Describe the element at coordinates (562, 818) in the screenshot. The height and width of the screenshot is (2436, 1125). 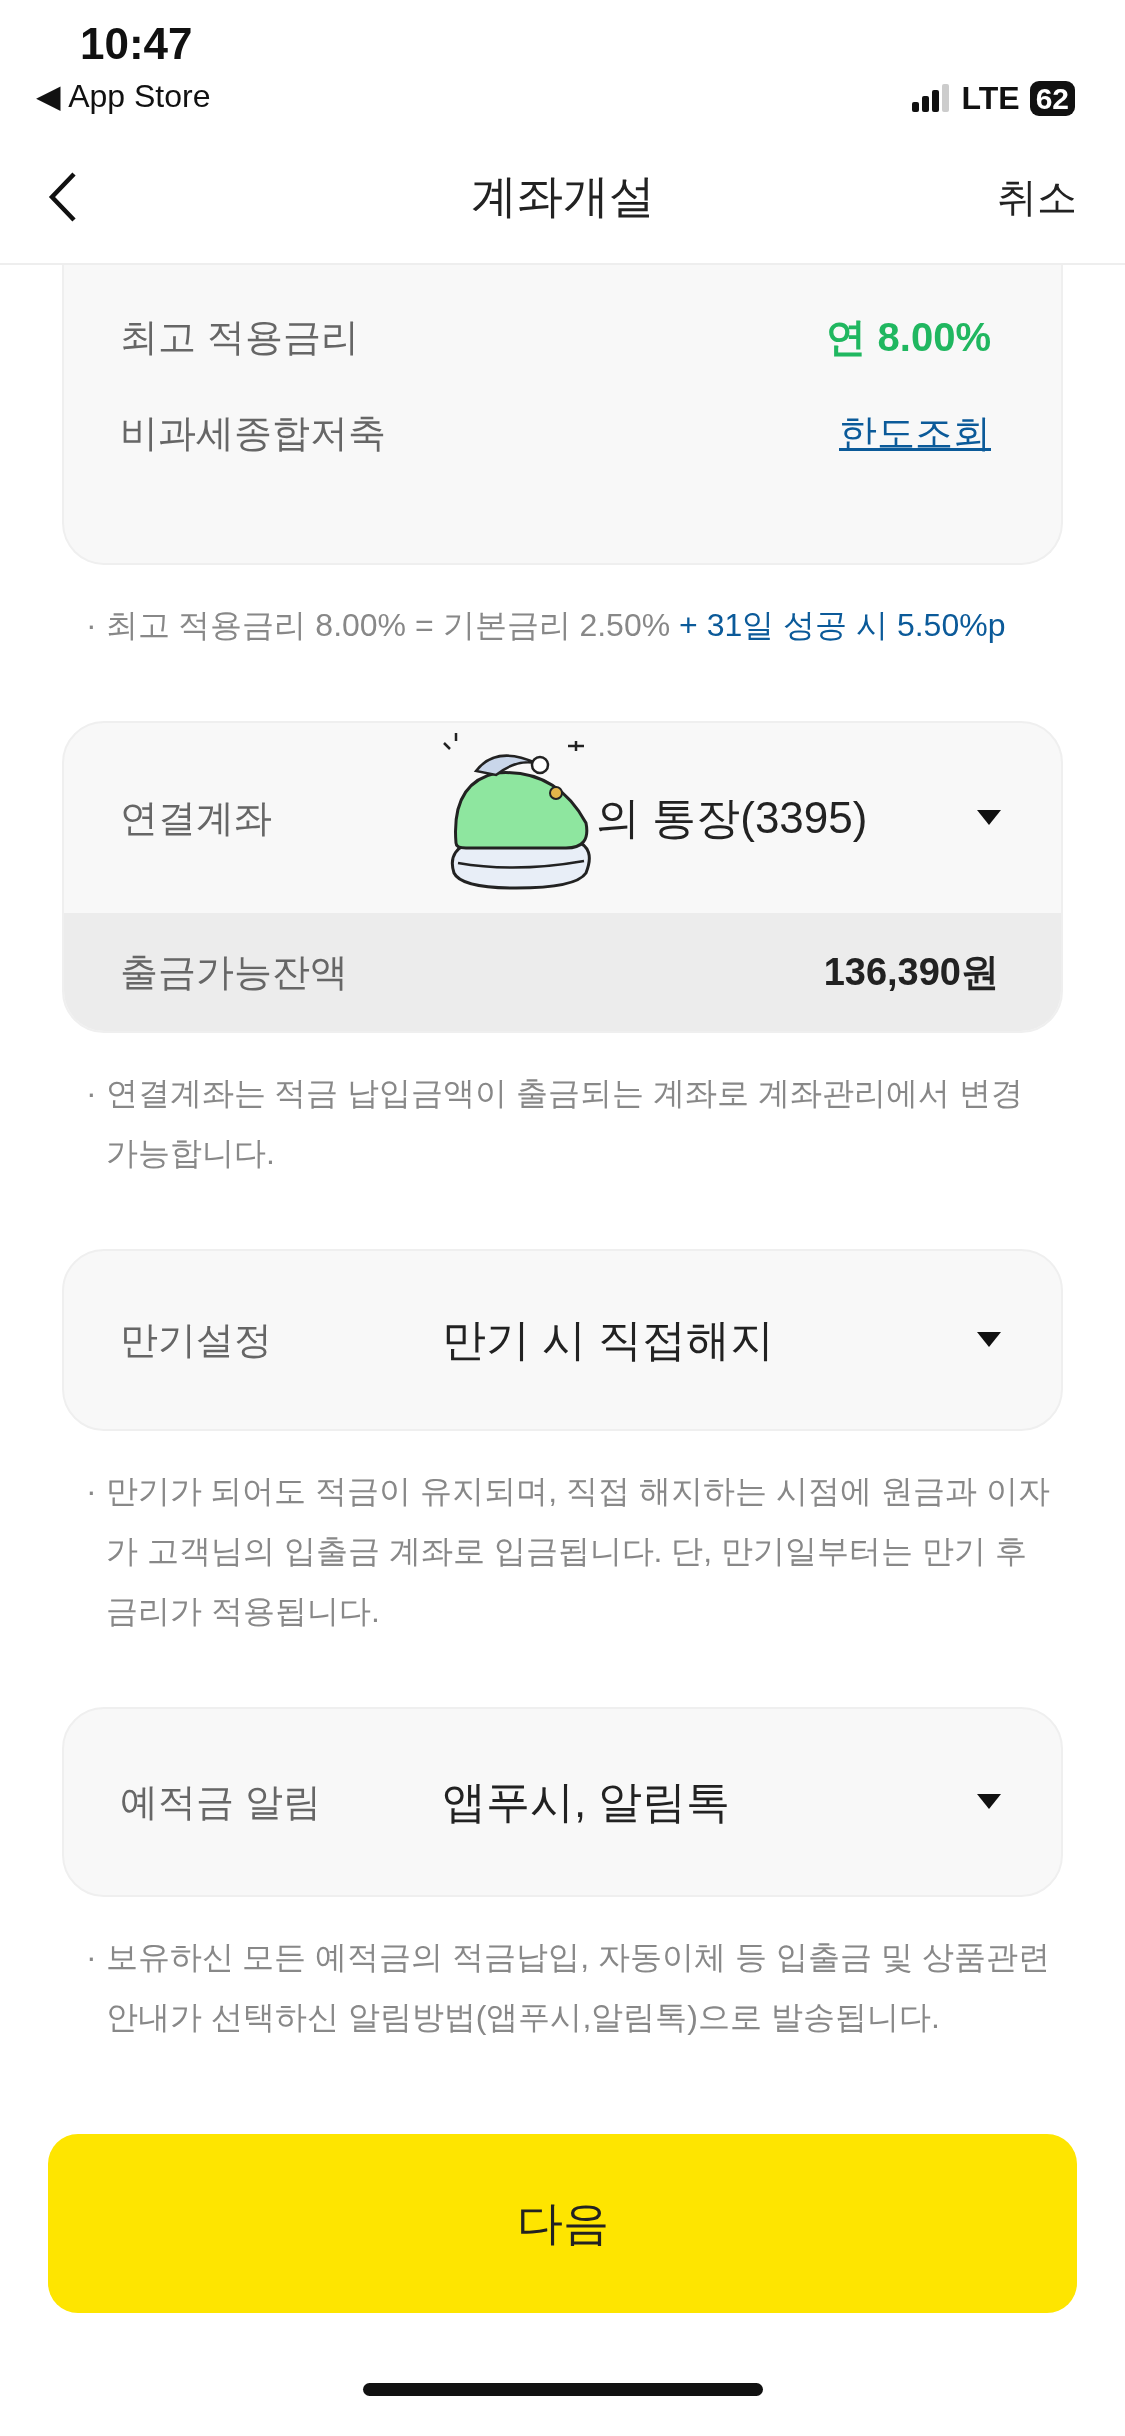
I see `linked-account-select: 연결계좌 의 통장(3395)` at that location.